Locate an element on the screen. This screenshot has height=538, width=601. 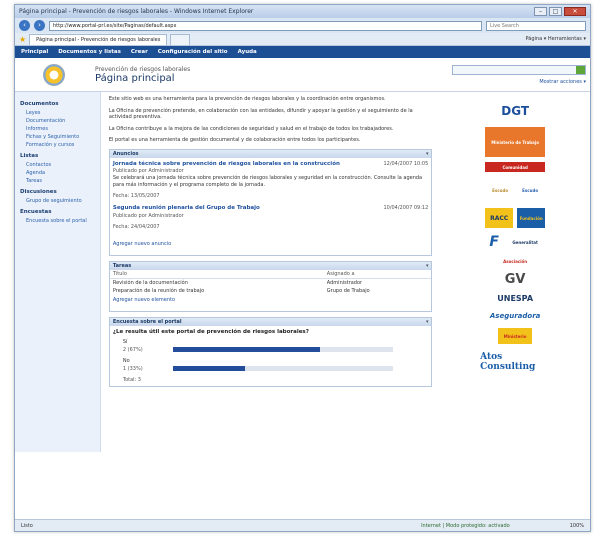
sponsor-logo-comunidad: Comunidad is located at coordinates (515, 167).